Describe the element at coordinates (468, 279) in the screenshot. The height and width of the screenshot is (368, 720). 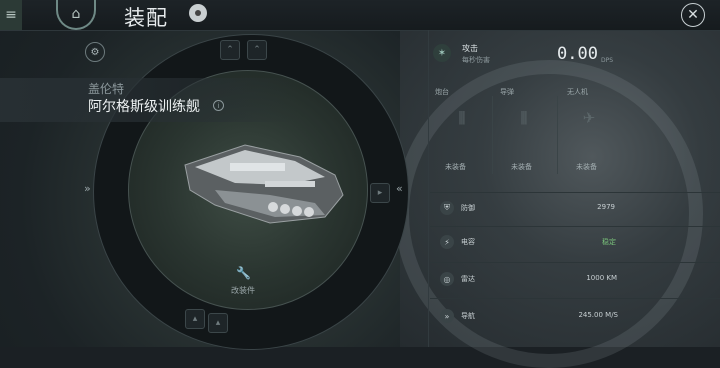
I see `radar-label: 雷达` at that location.